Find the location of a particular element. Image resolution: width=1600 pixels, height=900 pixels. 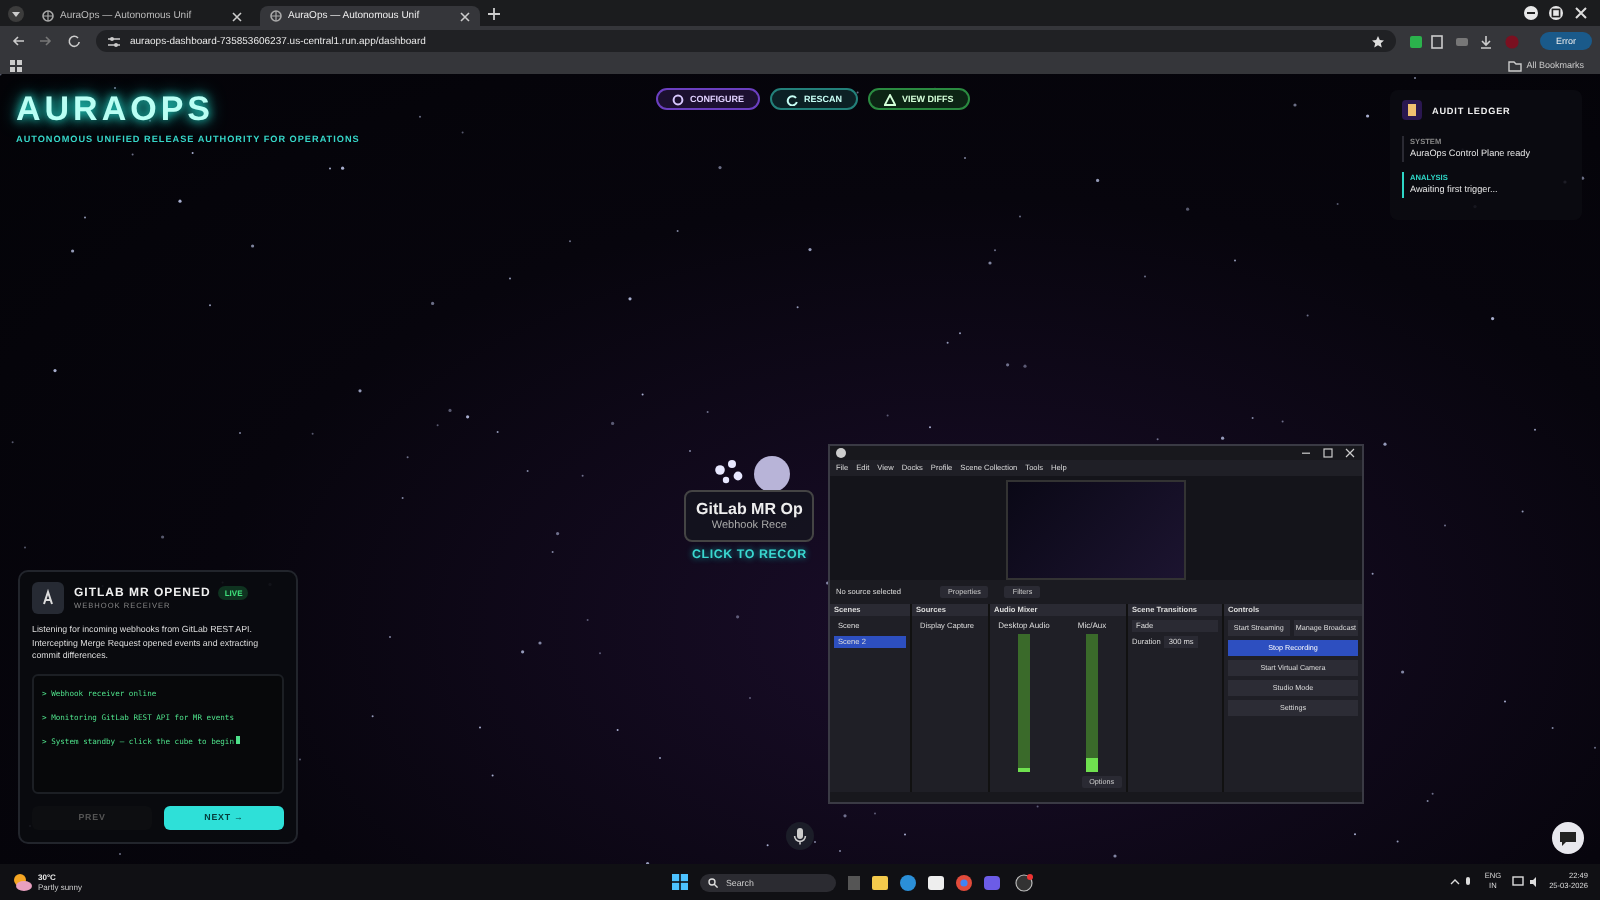

navigation-icons-drawing is located at coordinates (48, 41).